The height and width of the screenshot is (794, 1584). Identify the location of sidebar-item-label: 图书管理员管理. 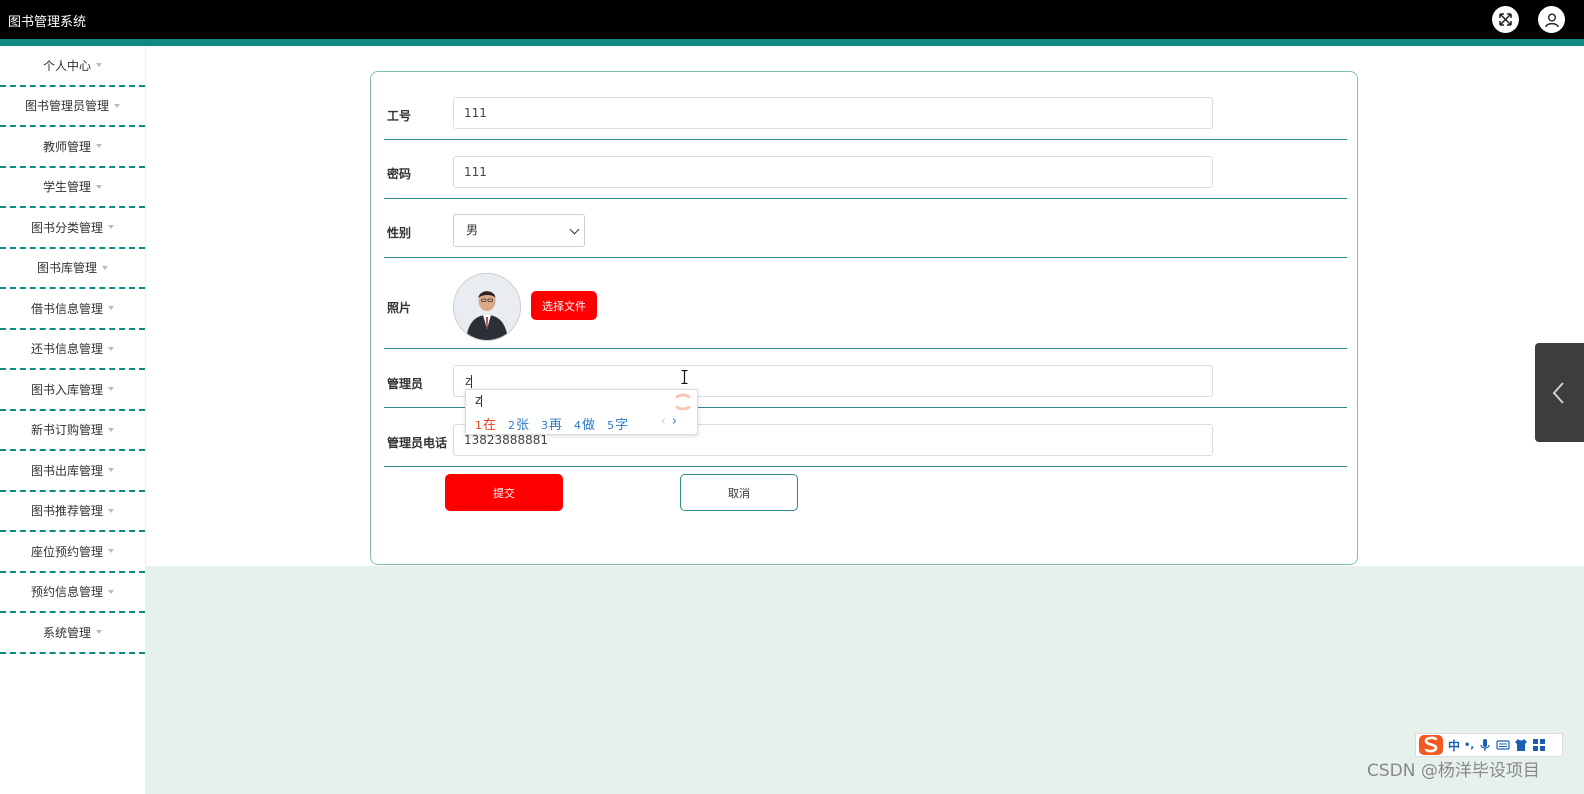
(66, 106).